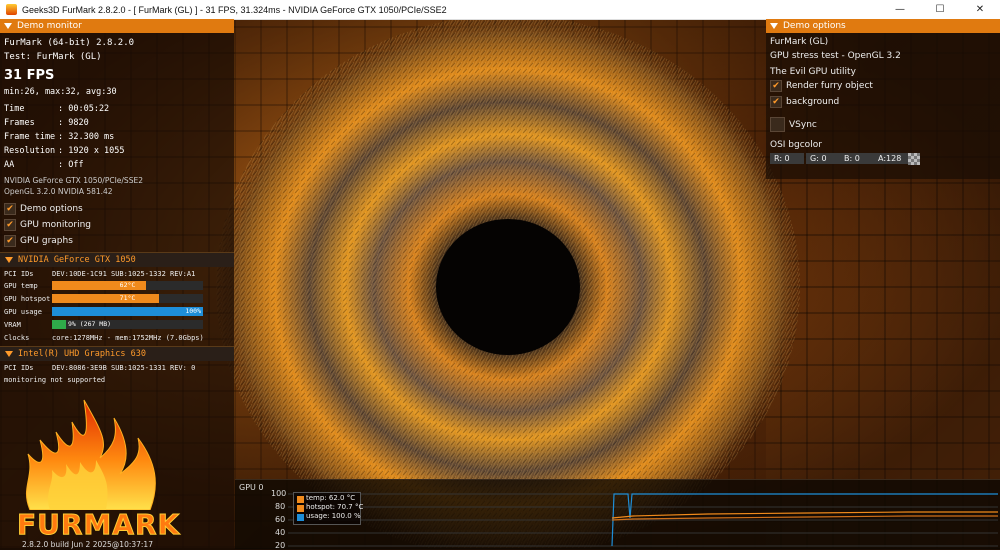 The width and height of the screenshot is (1000, 550). I want to click on gpu-hotspot-bar: 71°C, so click(127, 298).